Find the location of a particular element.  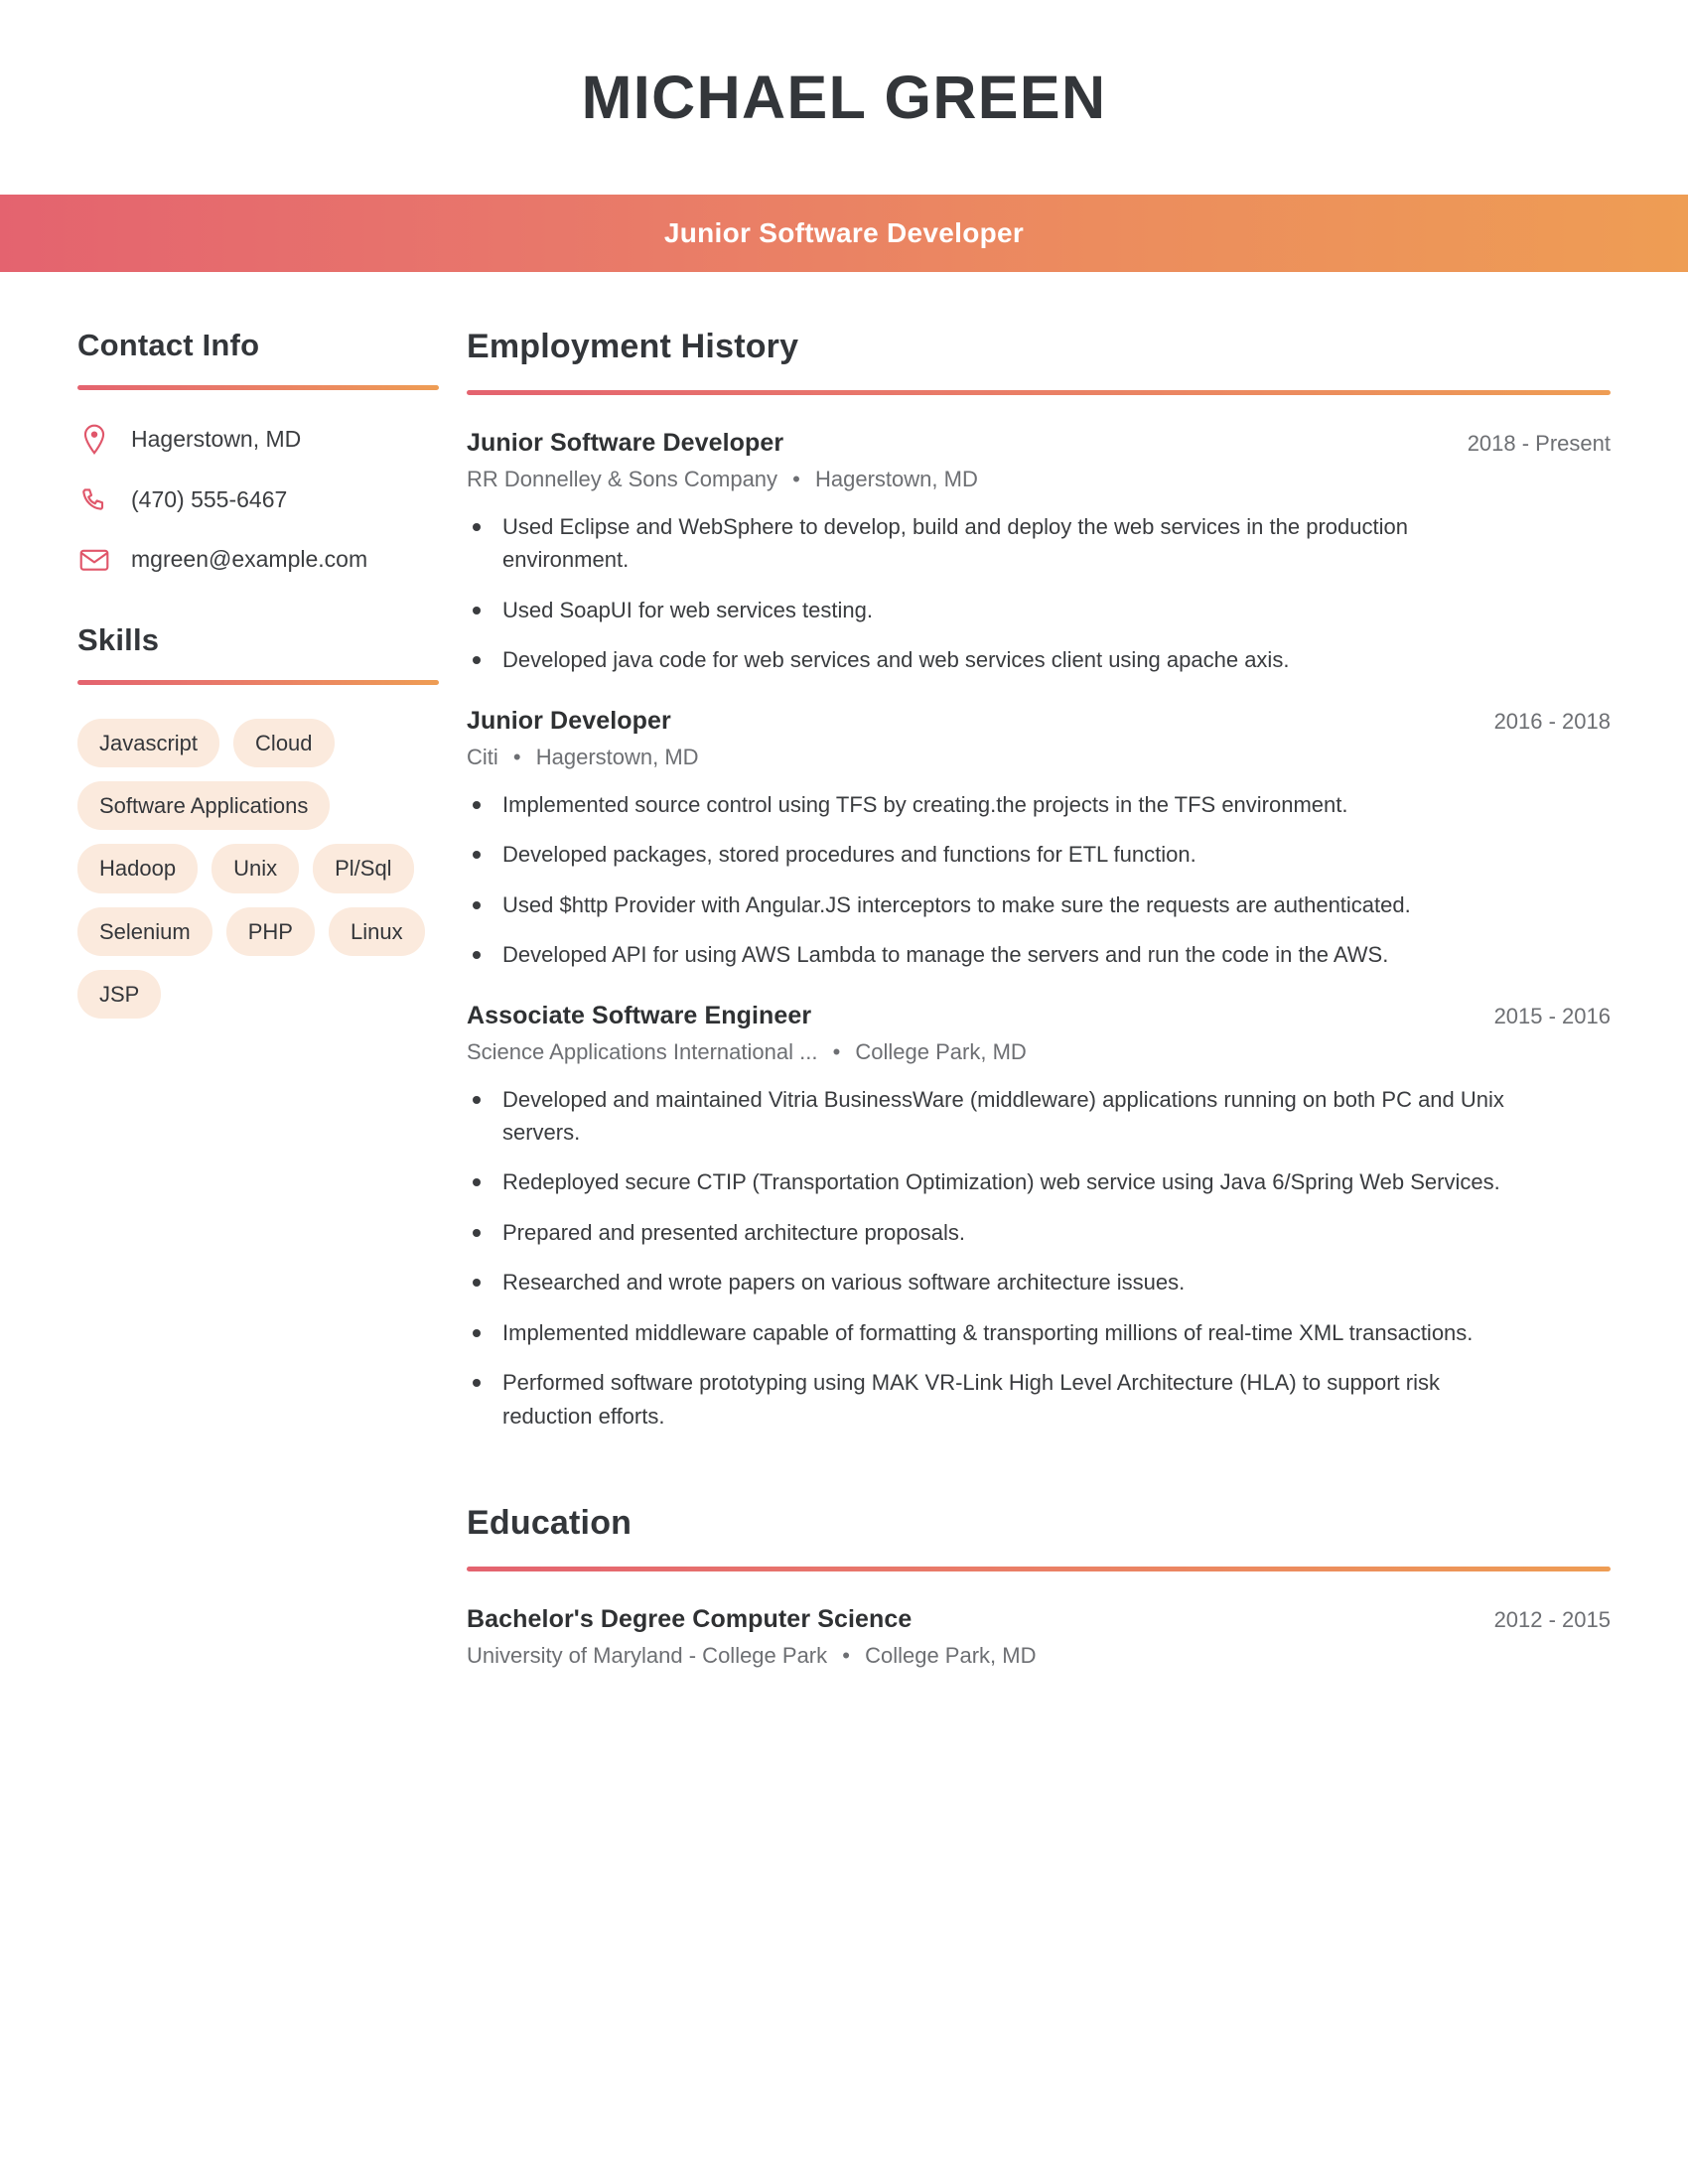

education-divider is located at coordinates (1039, 1569).